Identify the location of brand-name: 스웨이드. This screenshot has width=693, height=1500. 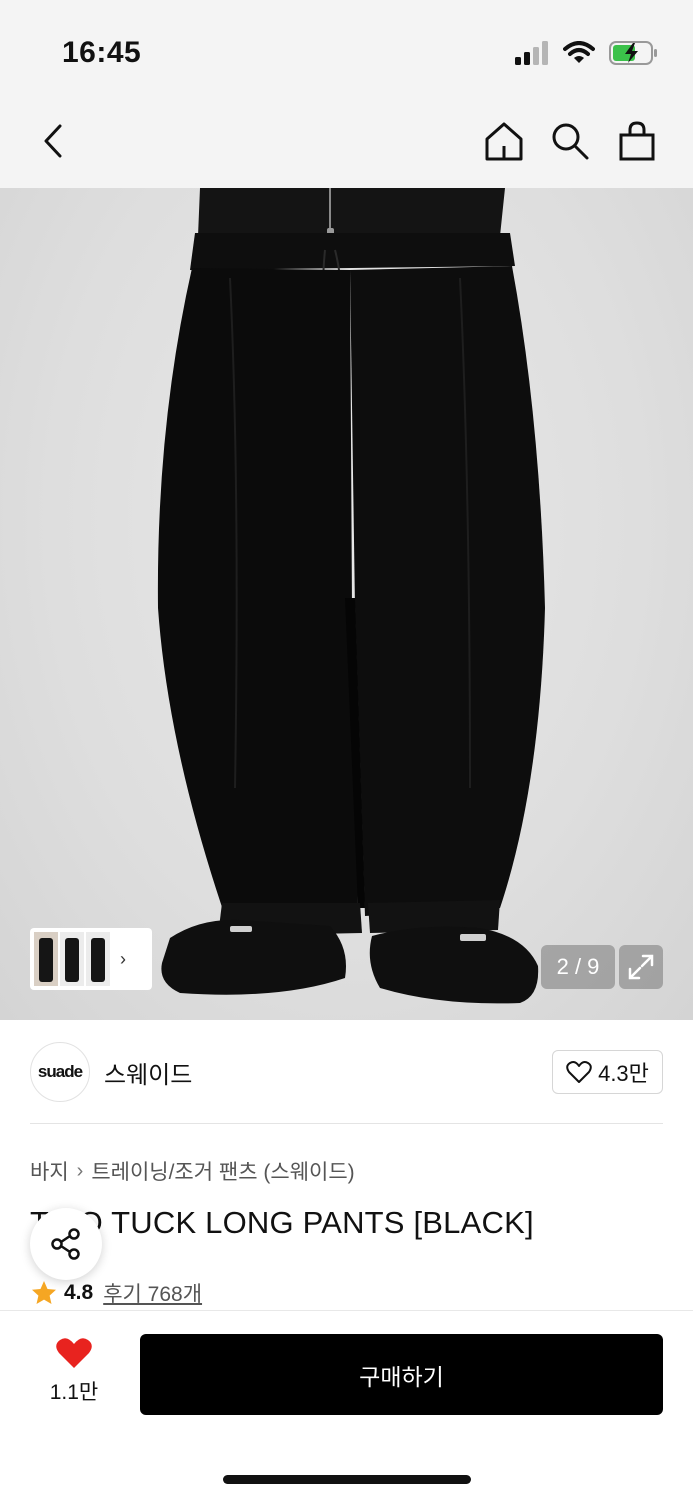
(148, 1072).